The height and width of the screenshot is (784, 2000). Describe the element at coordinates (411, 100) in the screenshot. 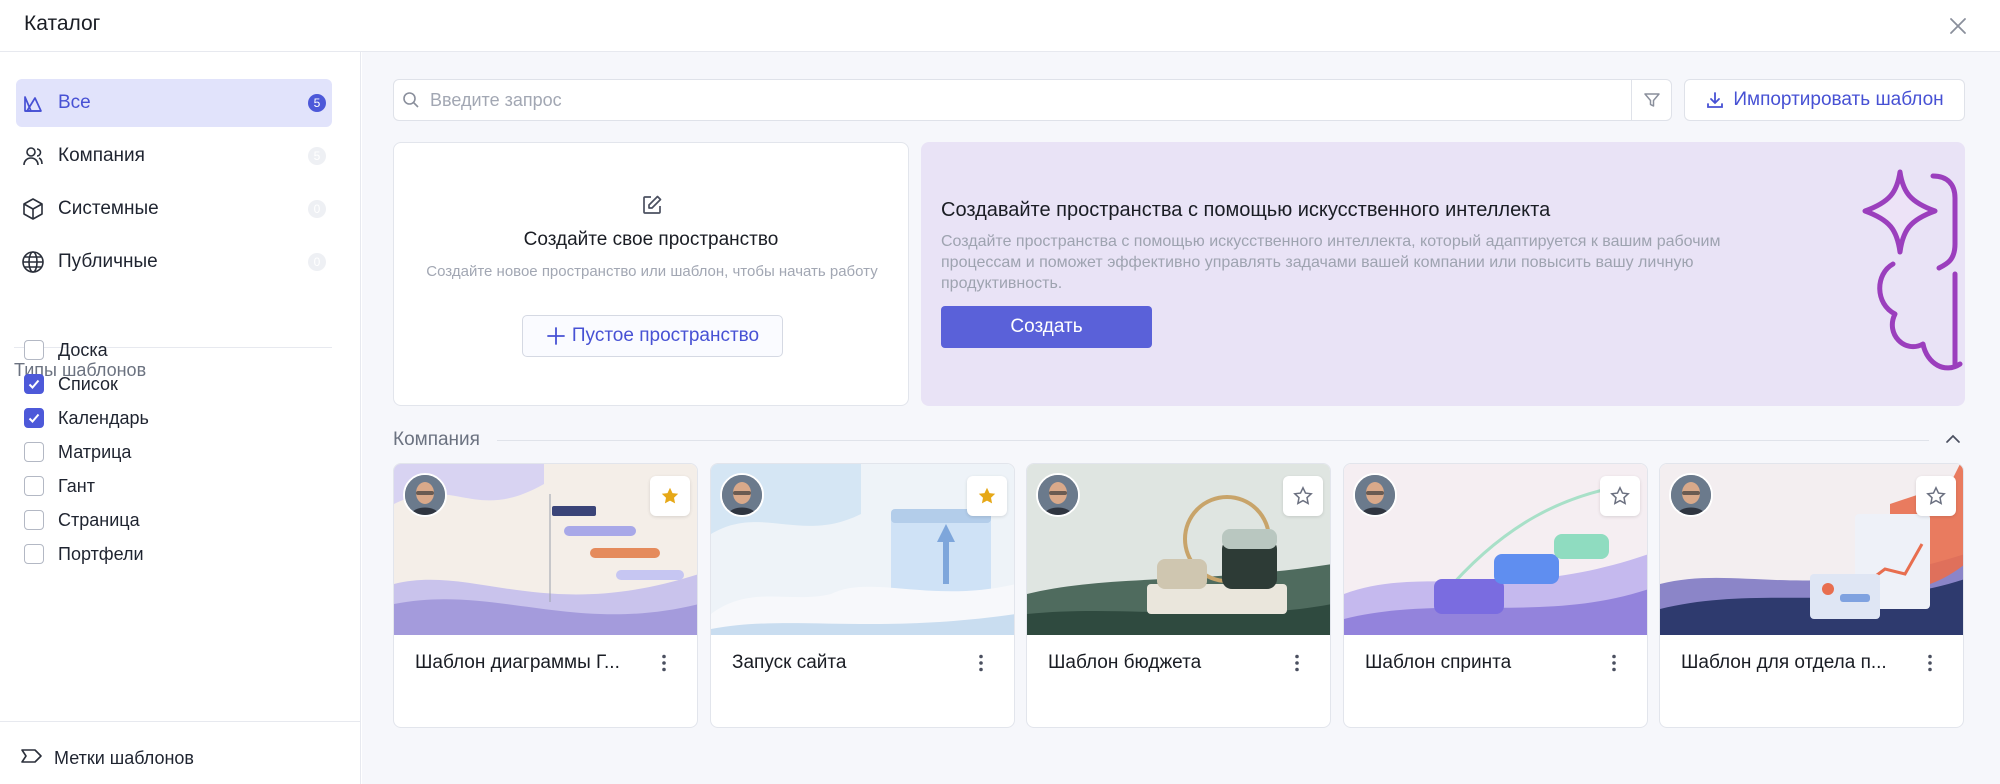

I see `search-icon` at that location.